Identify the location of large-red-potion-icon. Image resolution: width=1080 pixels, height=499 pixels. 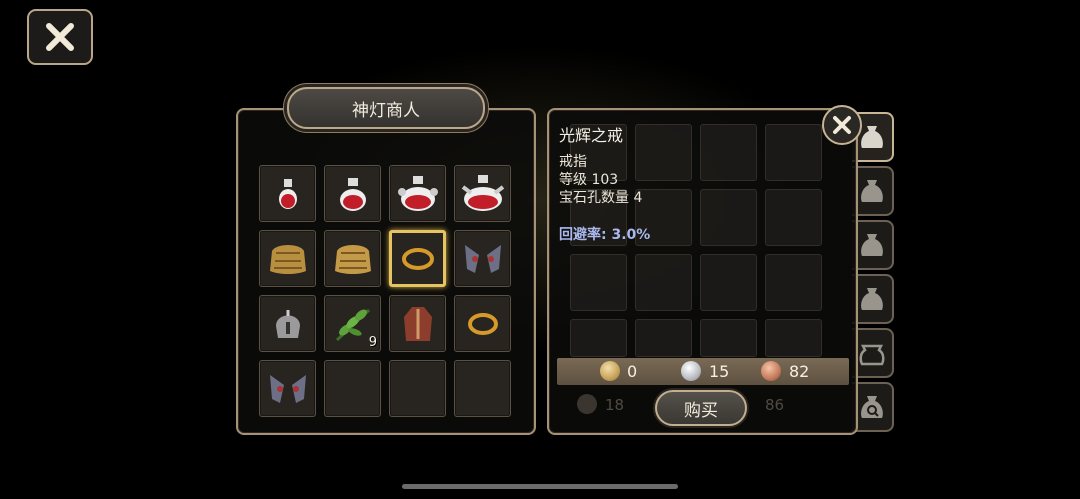
(417, 193).